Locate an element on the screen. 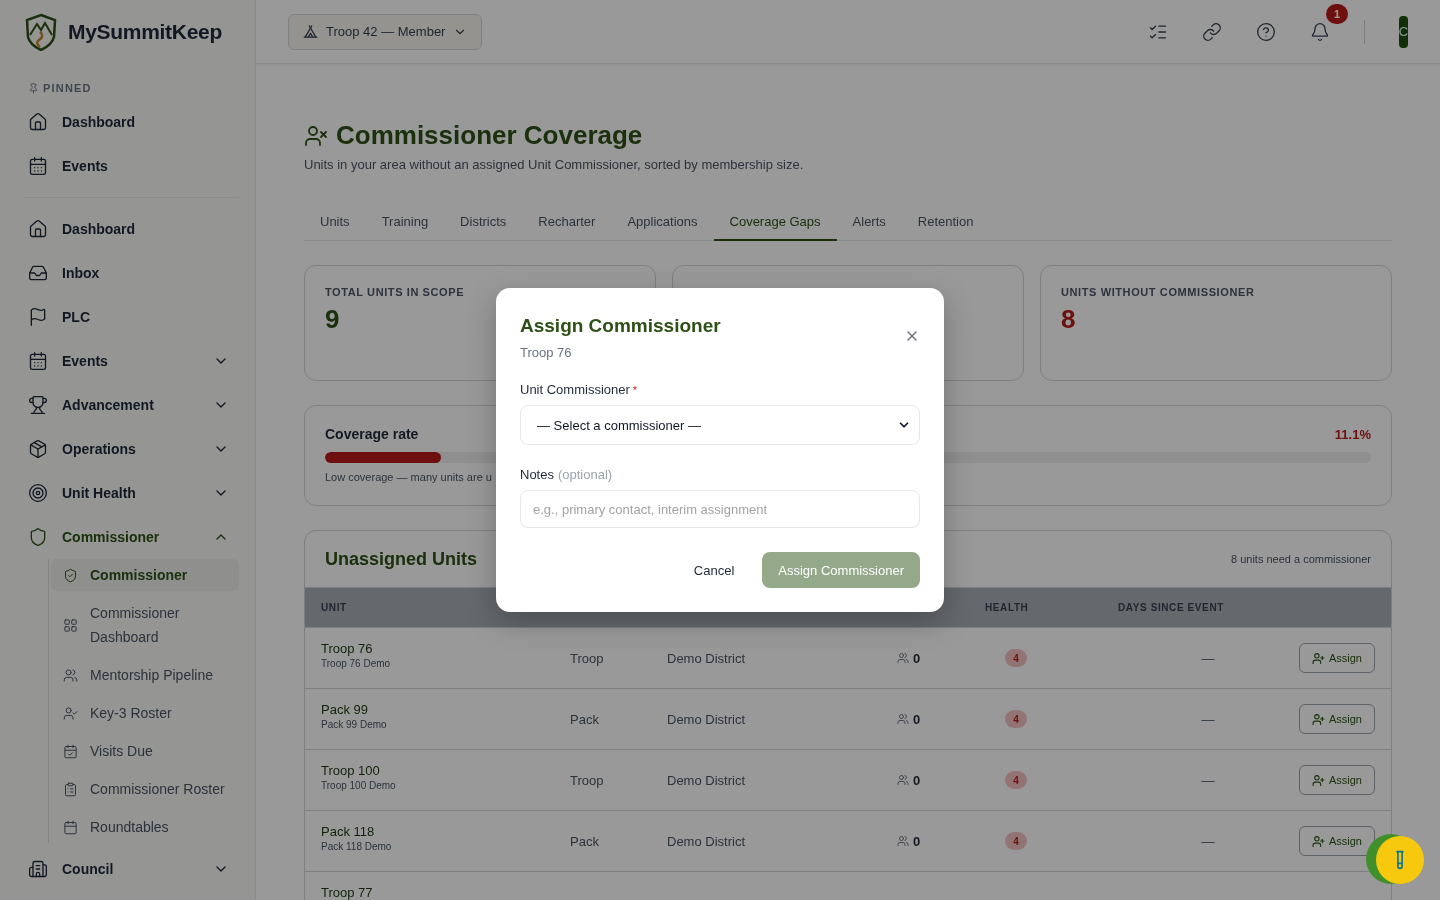  tab: Applications is located at coordinates (662, 221).